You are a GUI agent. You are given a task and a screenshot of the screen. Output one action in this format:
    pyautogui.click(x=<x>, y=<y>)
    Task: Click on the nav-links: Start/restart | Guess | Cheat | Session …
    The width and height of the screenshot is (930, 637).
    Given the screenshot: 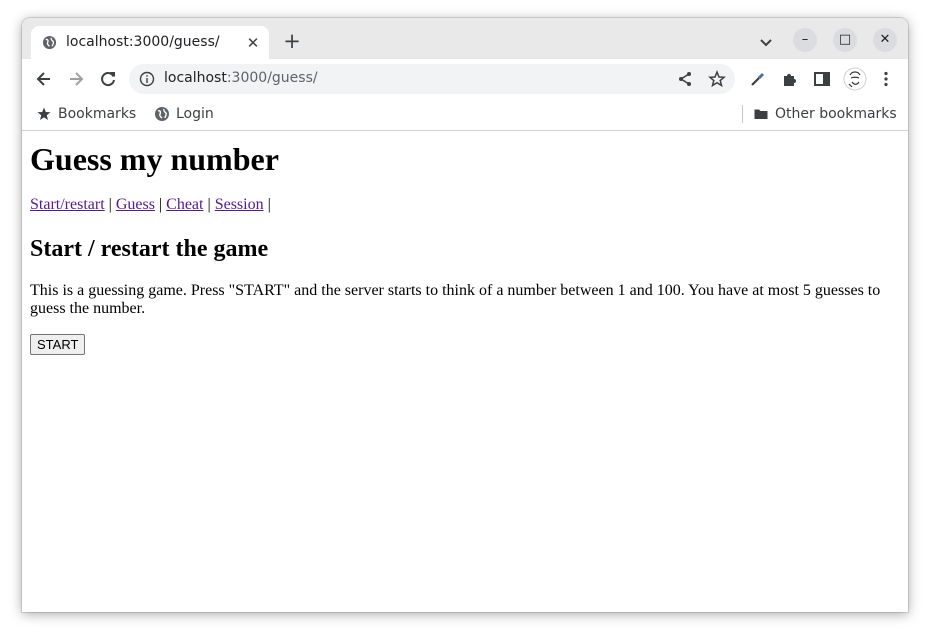 What is the action you would take?
    pyautogui.click(x=150, y=205)
    